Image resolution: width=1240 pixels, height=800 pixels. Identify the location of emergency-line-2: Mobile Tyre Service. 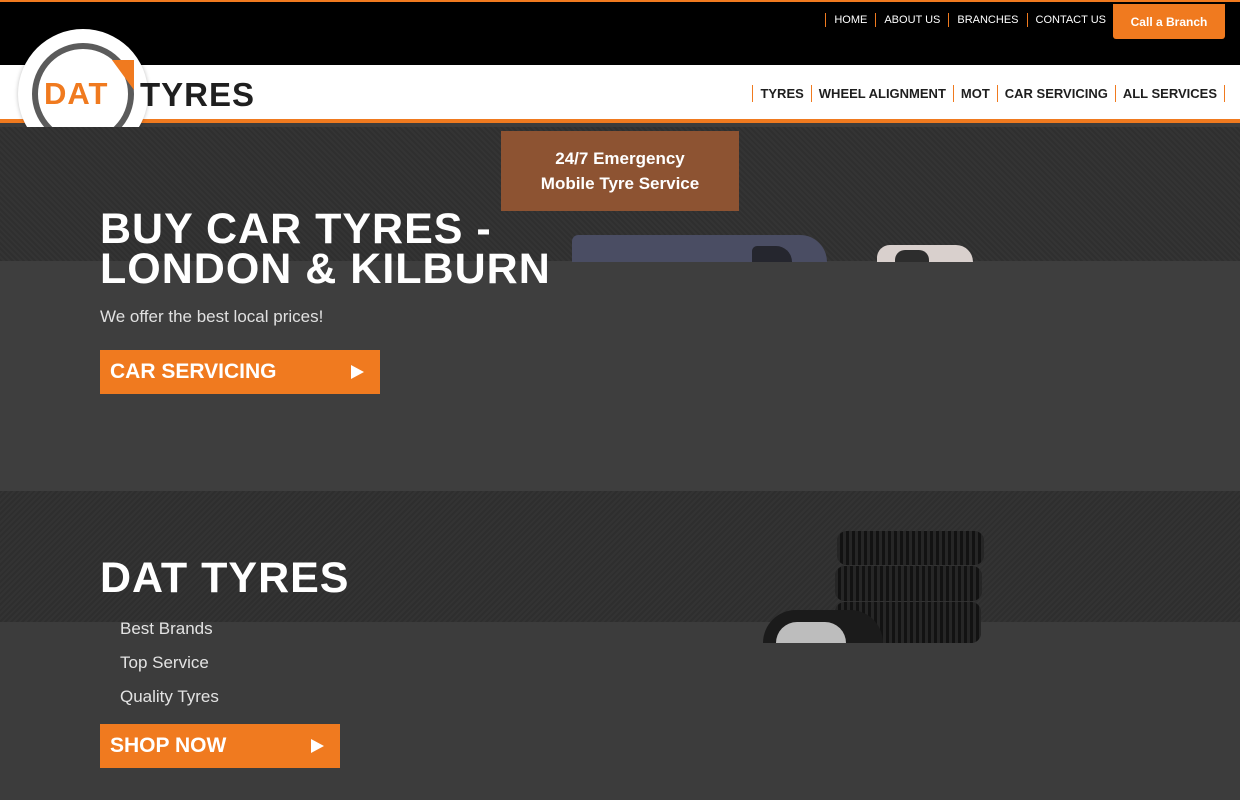
(620, 183).